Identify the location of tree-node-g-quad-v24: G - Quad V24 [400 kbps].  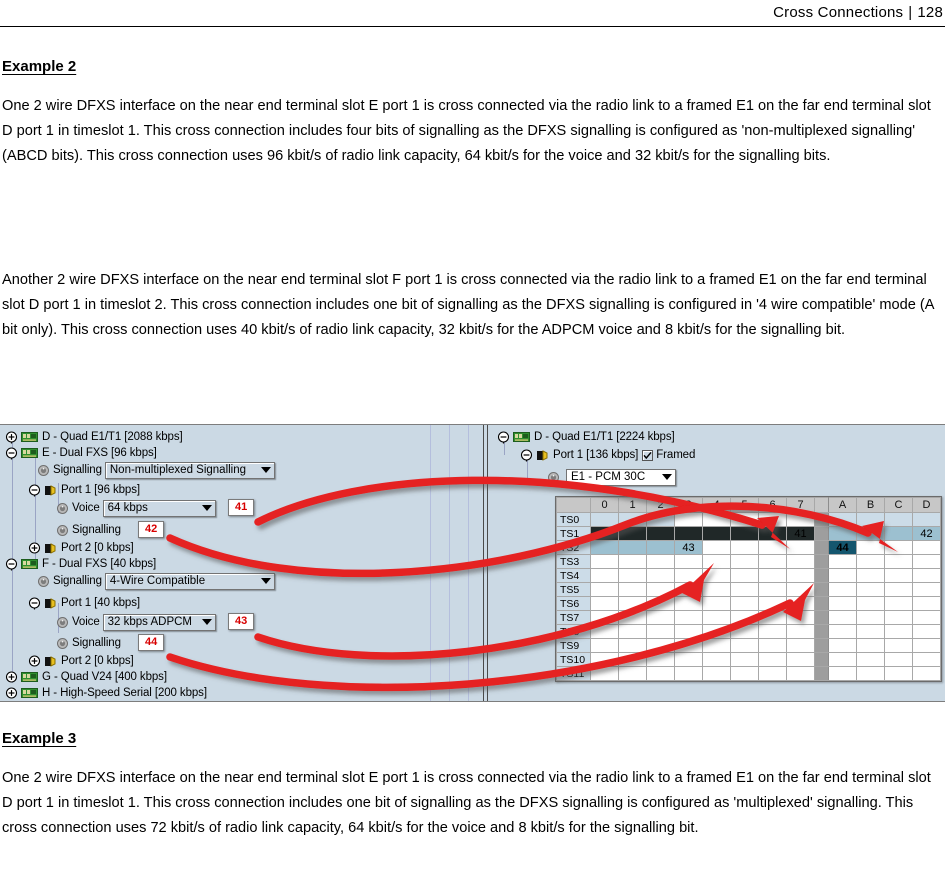
(86, 677).